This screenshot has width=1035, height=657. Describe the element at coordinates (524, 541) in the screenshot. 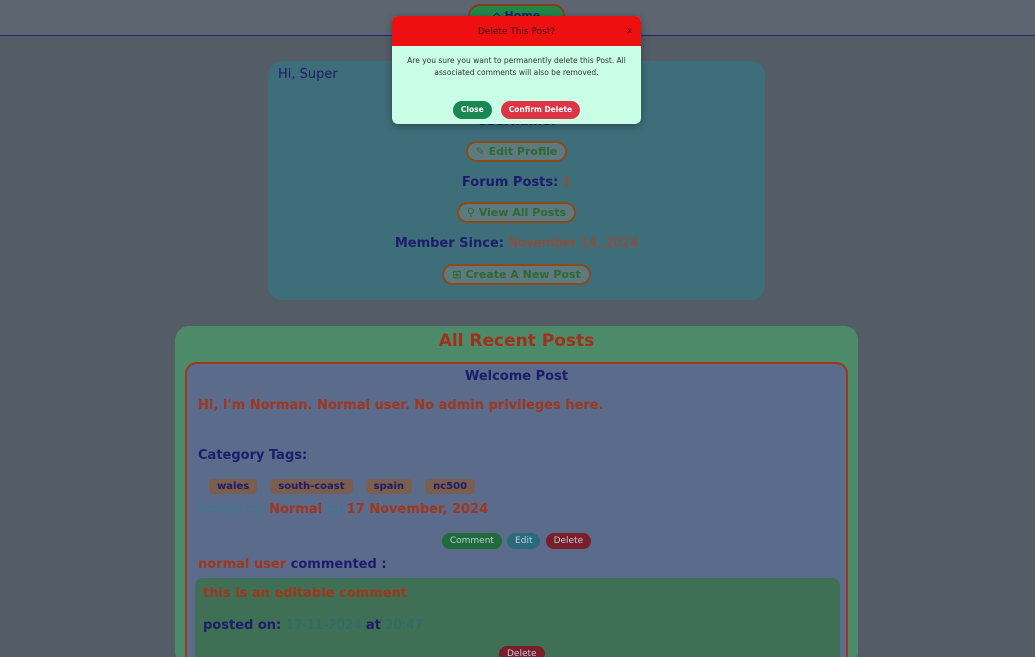

I see `edit-button: Edit` at that location.